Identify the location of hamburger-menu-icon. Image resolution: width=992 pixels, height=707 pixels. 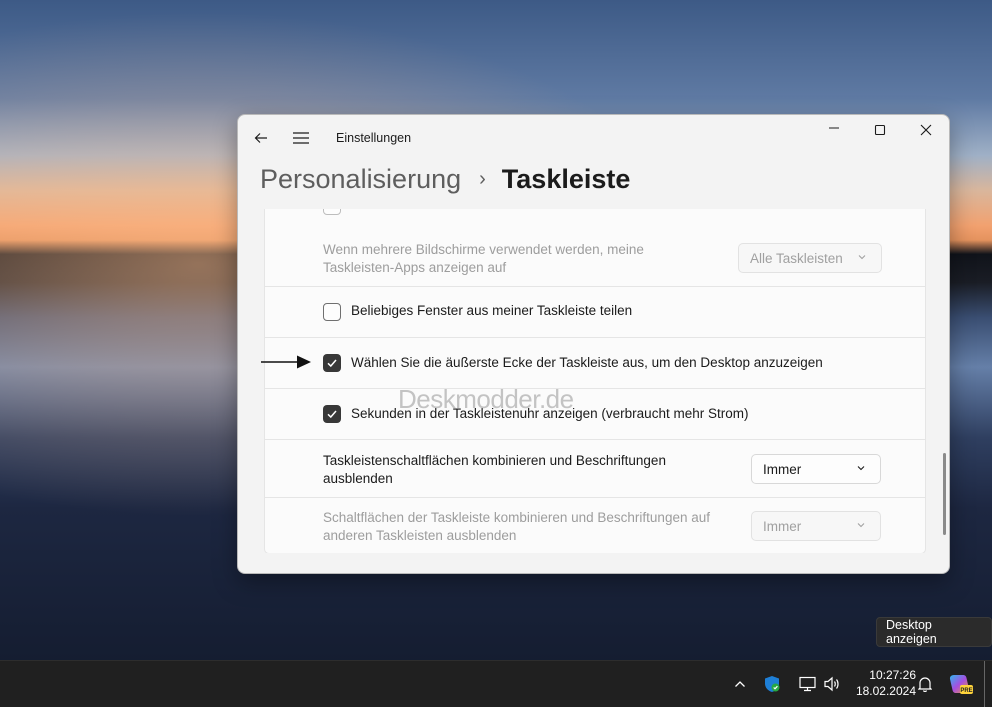
(301, 138).